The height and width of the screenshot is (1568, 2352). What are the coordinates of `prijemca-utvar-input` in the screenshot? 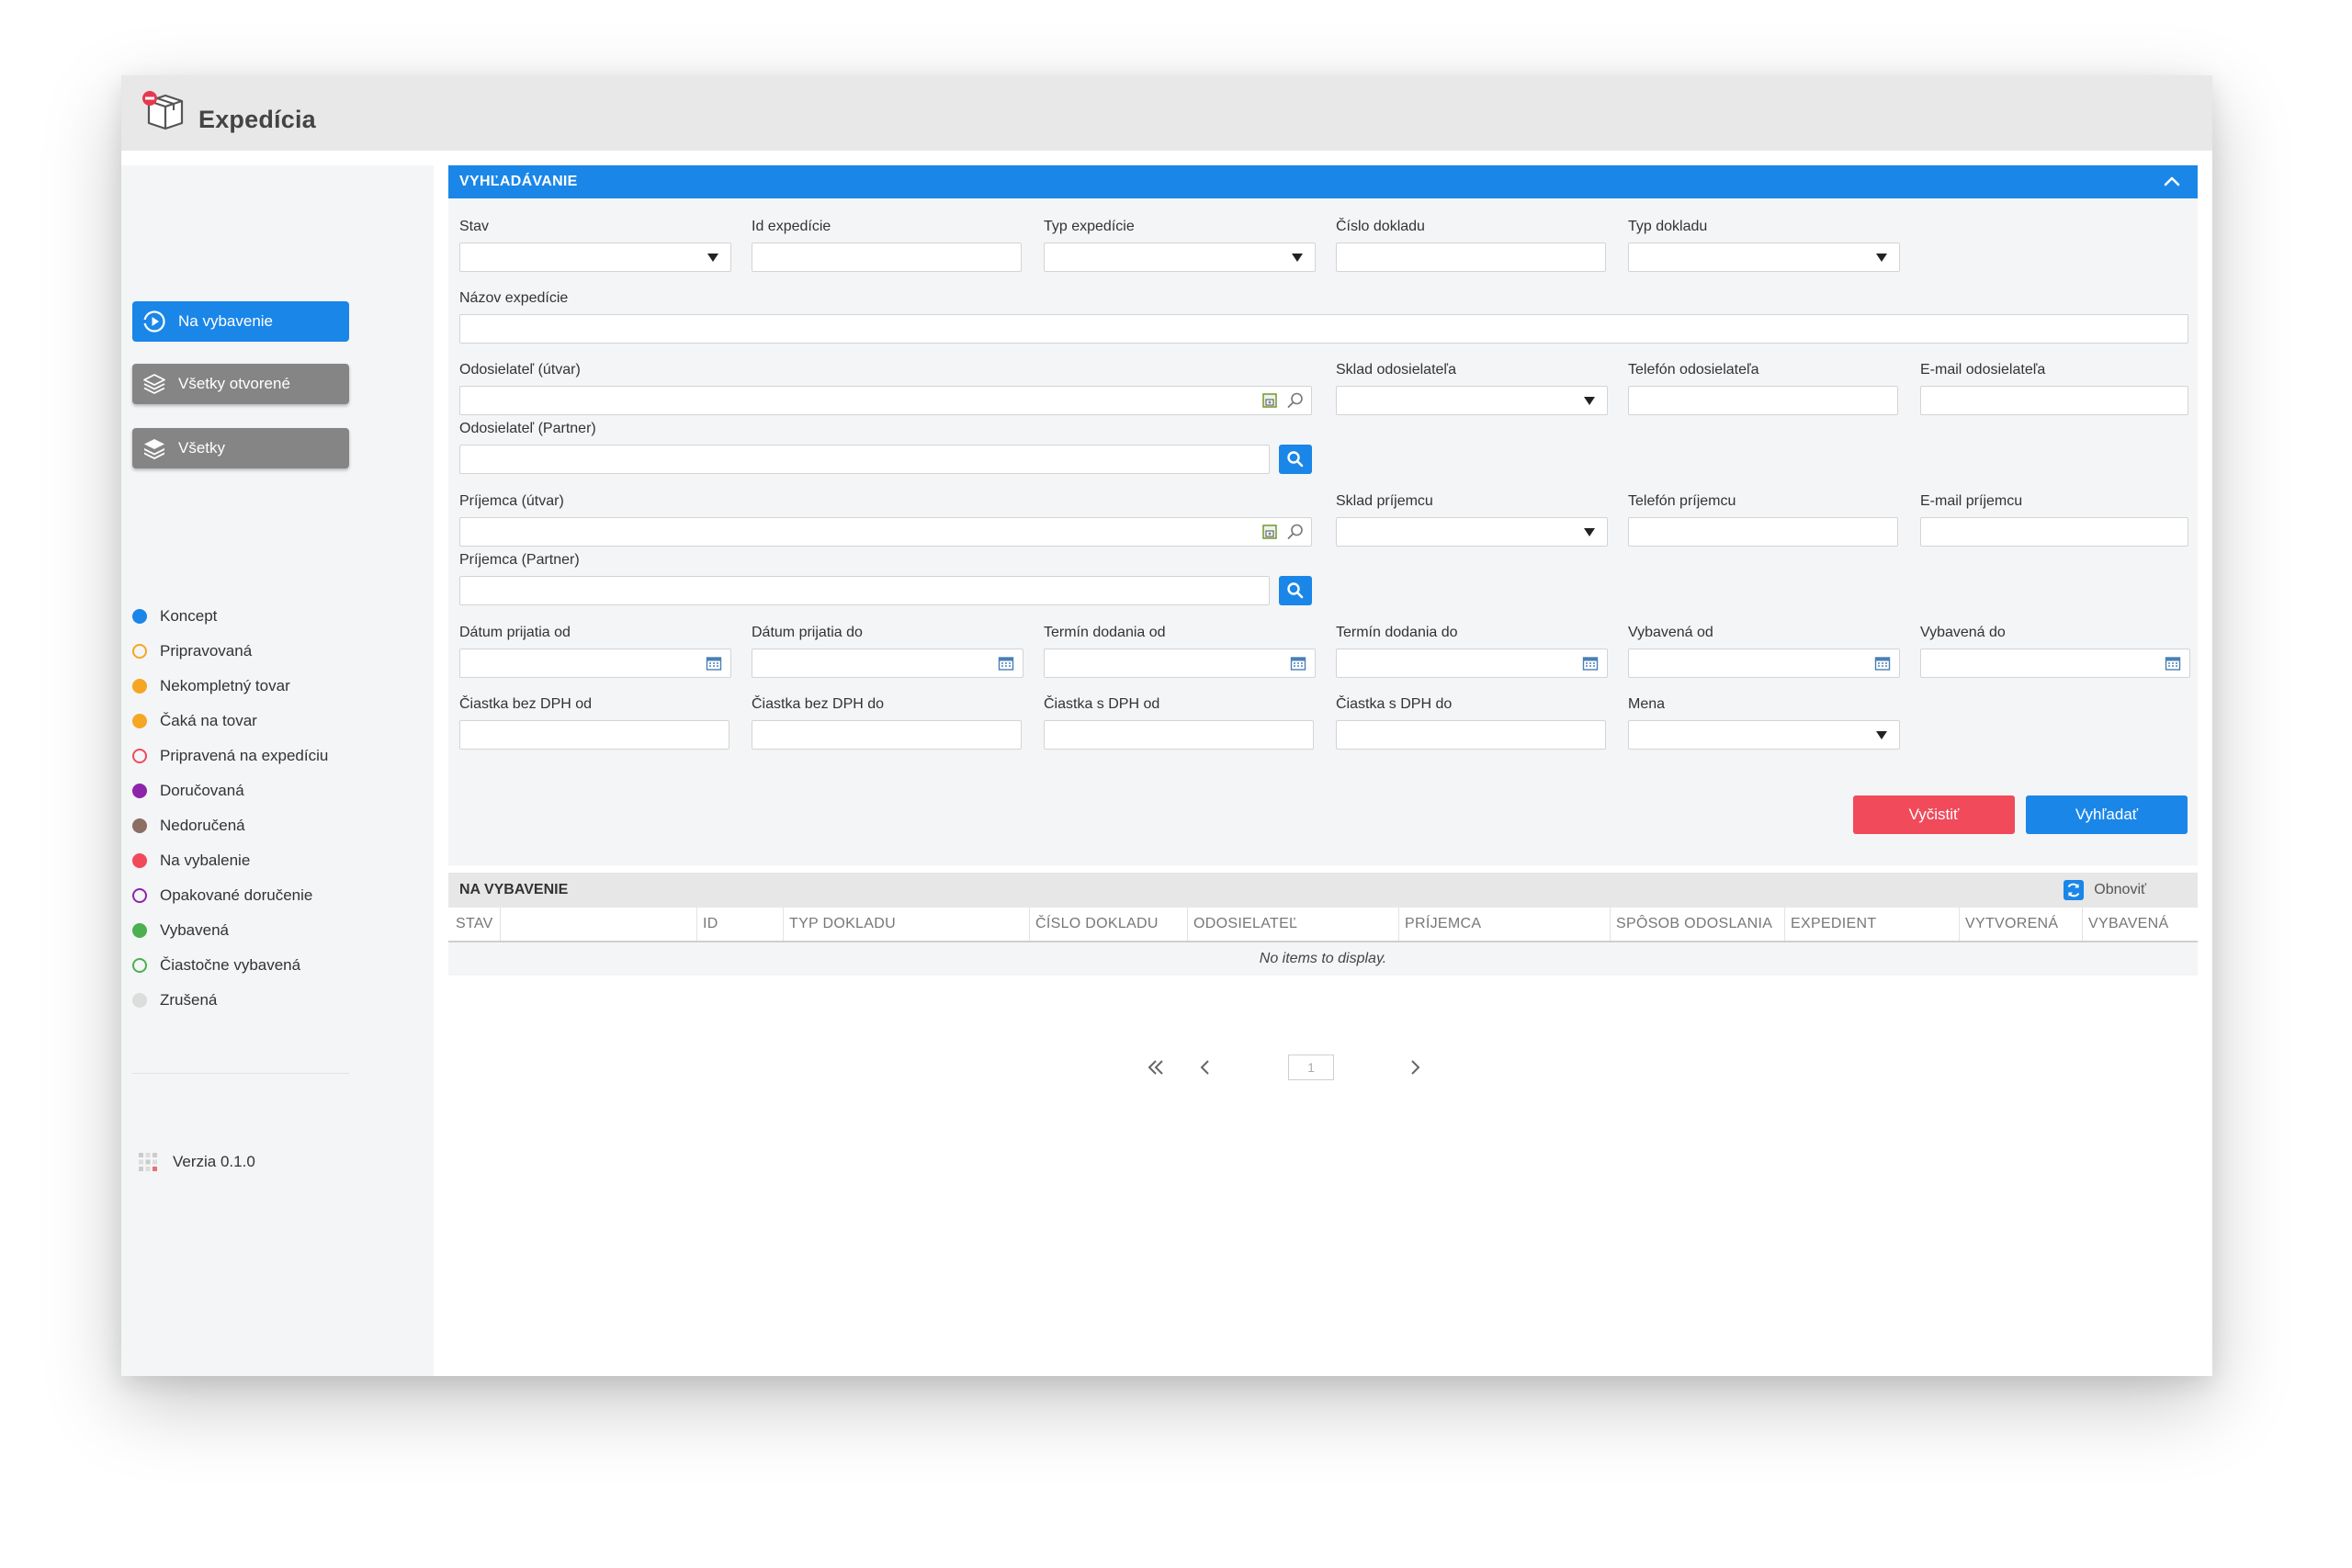 It's located at (885, 532).